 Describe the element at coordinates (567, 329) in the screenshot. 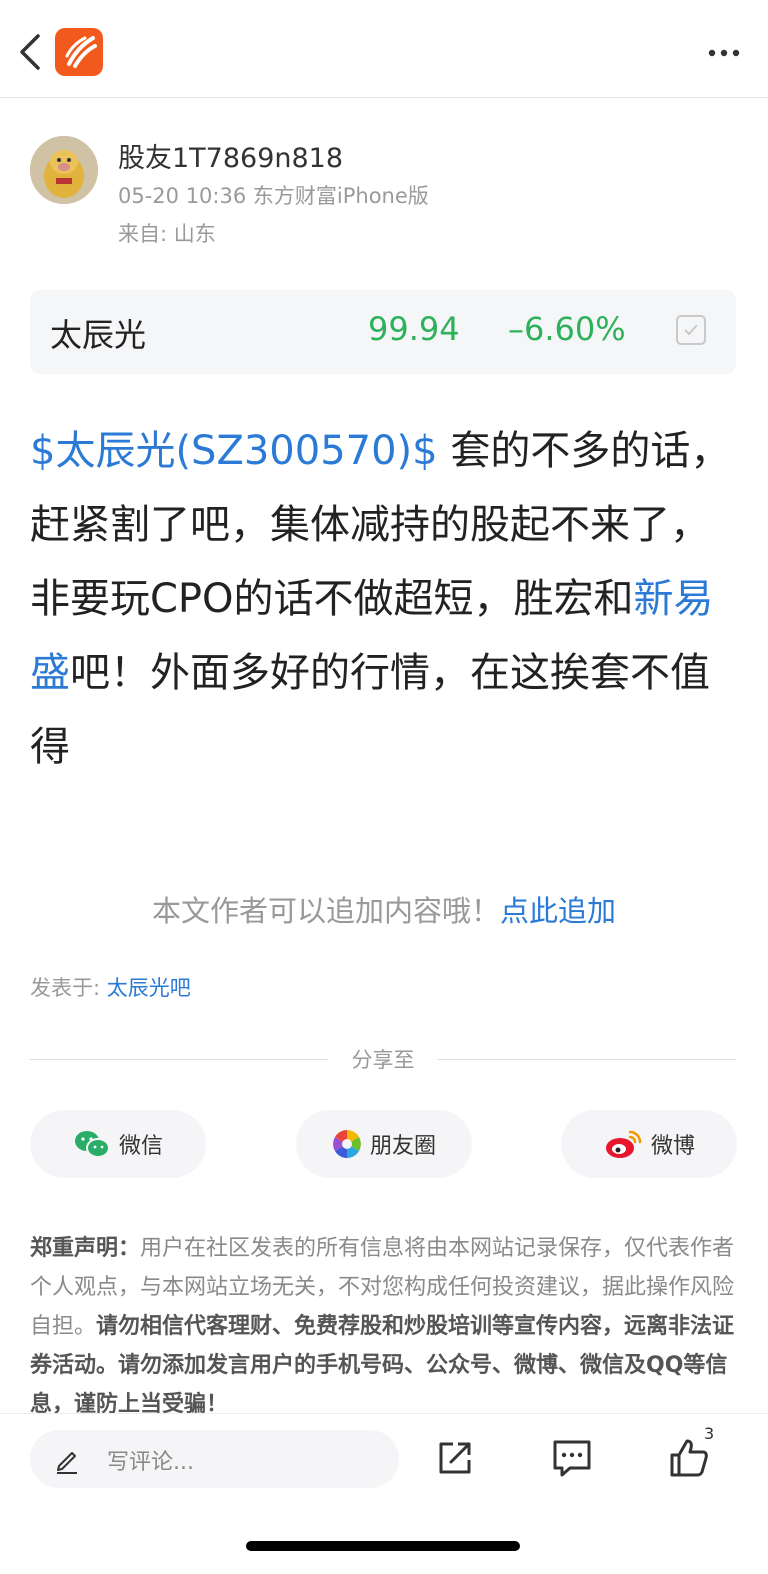

I see `stock-change: –6.60%` at that location.